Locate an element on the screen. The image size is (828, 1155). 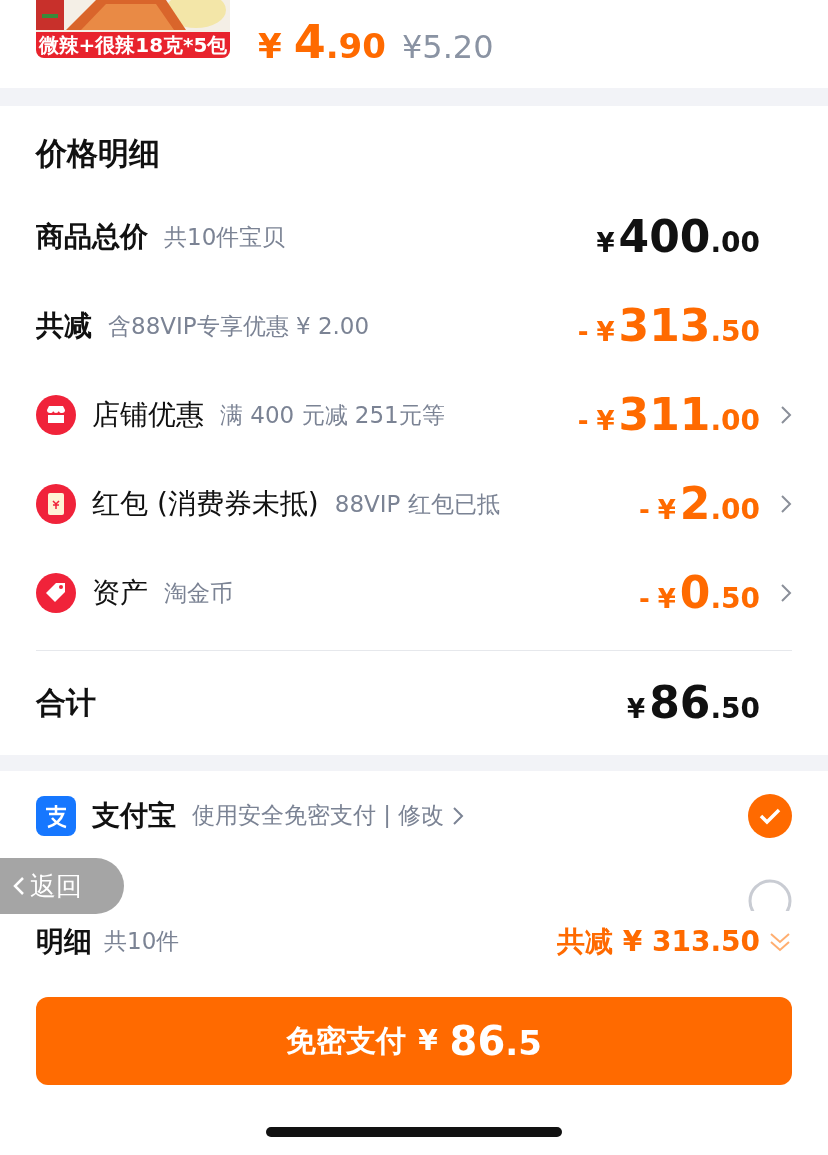
saving-text: 共减 ¥ 313.50 is located at coordinates (658, 941).